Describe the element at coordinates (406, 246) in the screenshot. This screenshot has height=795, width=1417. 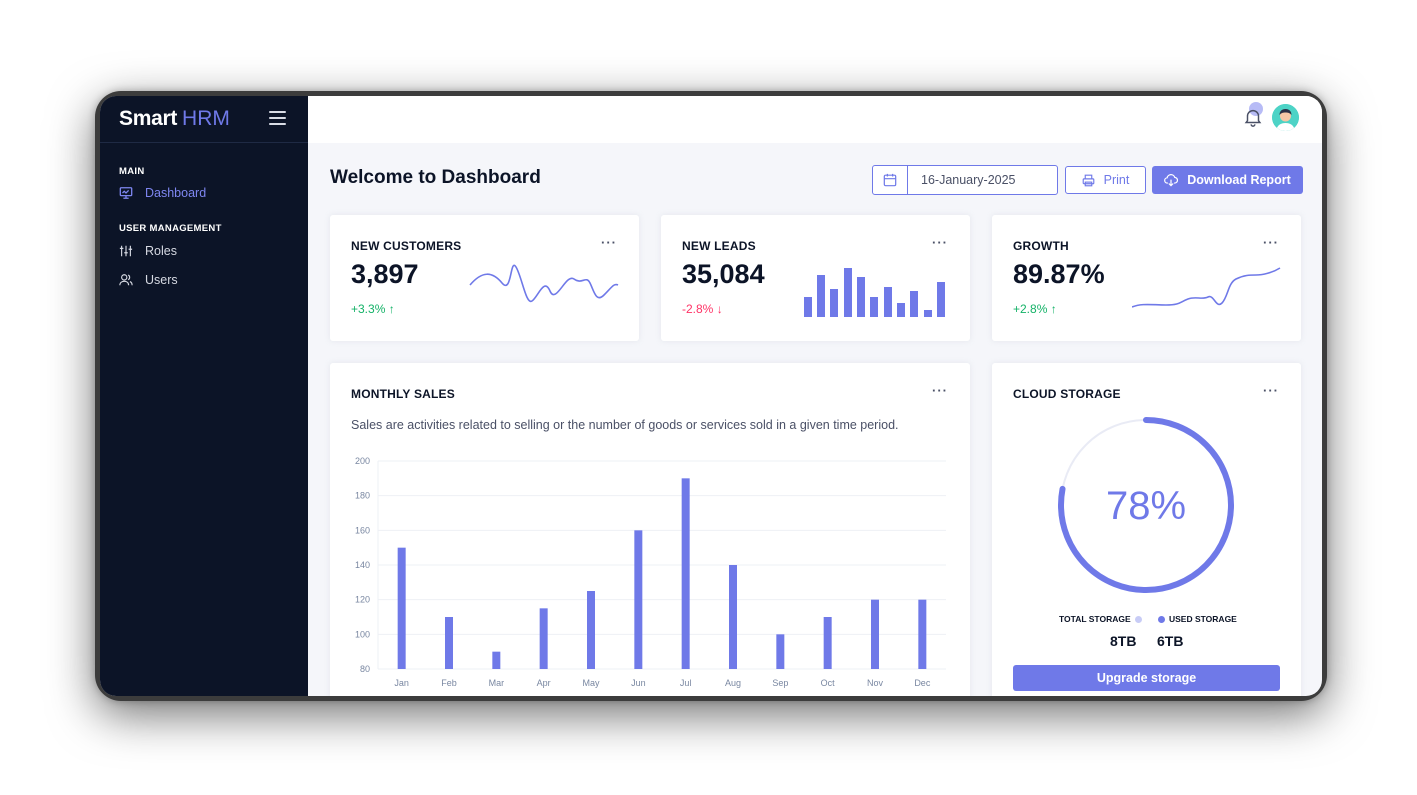
I see `card-title: NEW CUSTOMERS` at that location.